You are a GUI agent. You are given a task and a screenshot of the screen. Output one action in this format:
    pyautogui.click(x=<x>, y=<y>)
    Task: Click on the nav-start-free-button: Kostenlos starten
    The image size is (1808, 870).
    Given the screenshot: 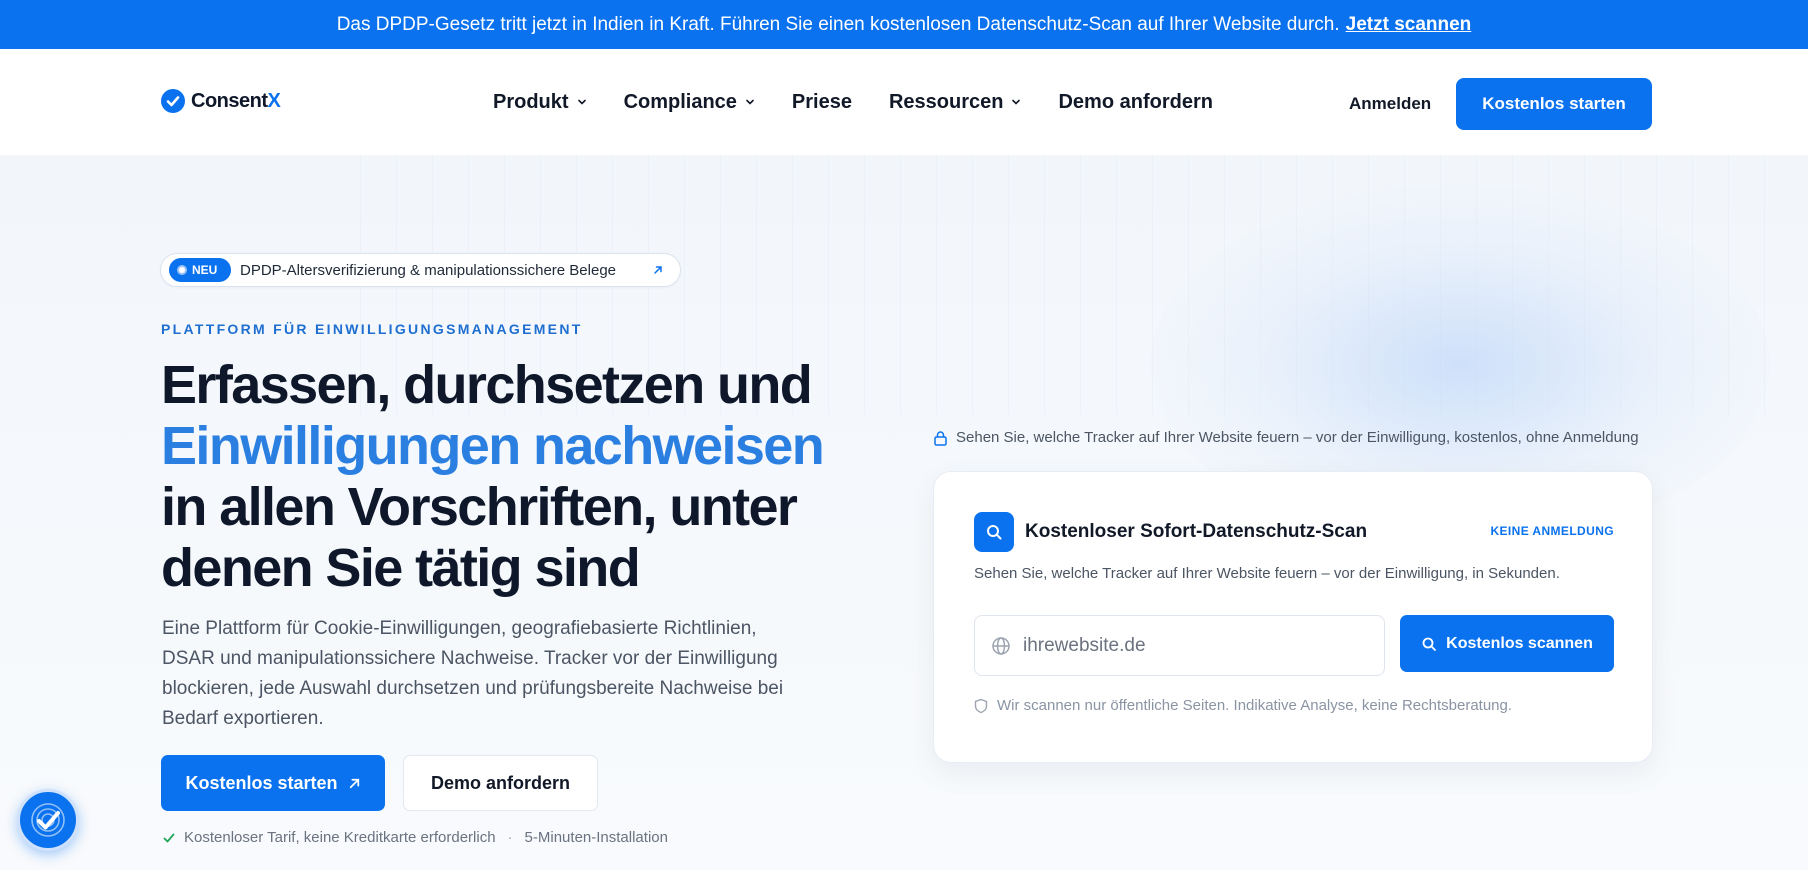 What is the action you would take?
    pyautogui.click(x=1554, y=104)
    